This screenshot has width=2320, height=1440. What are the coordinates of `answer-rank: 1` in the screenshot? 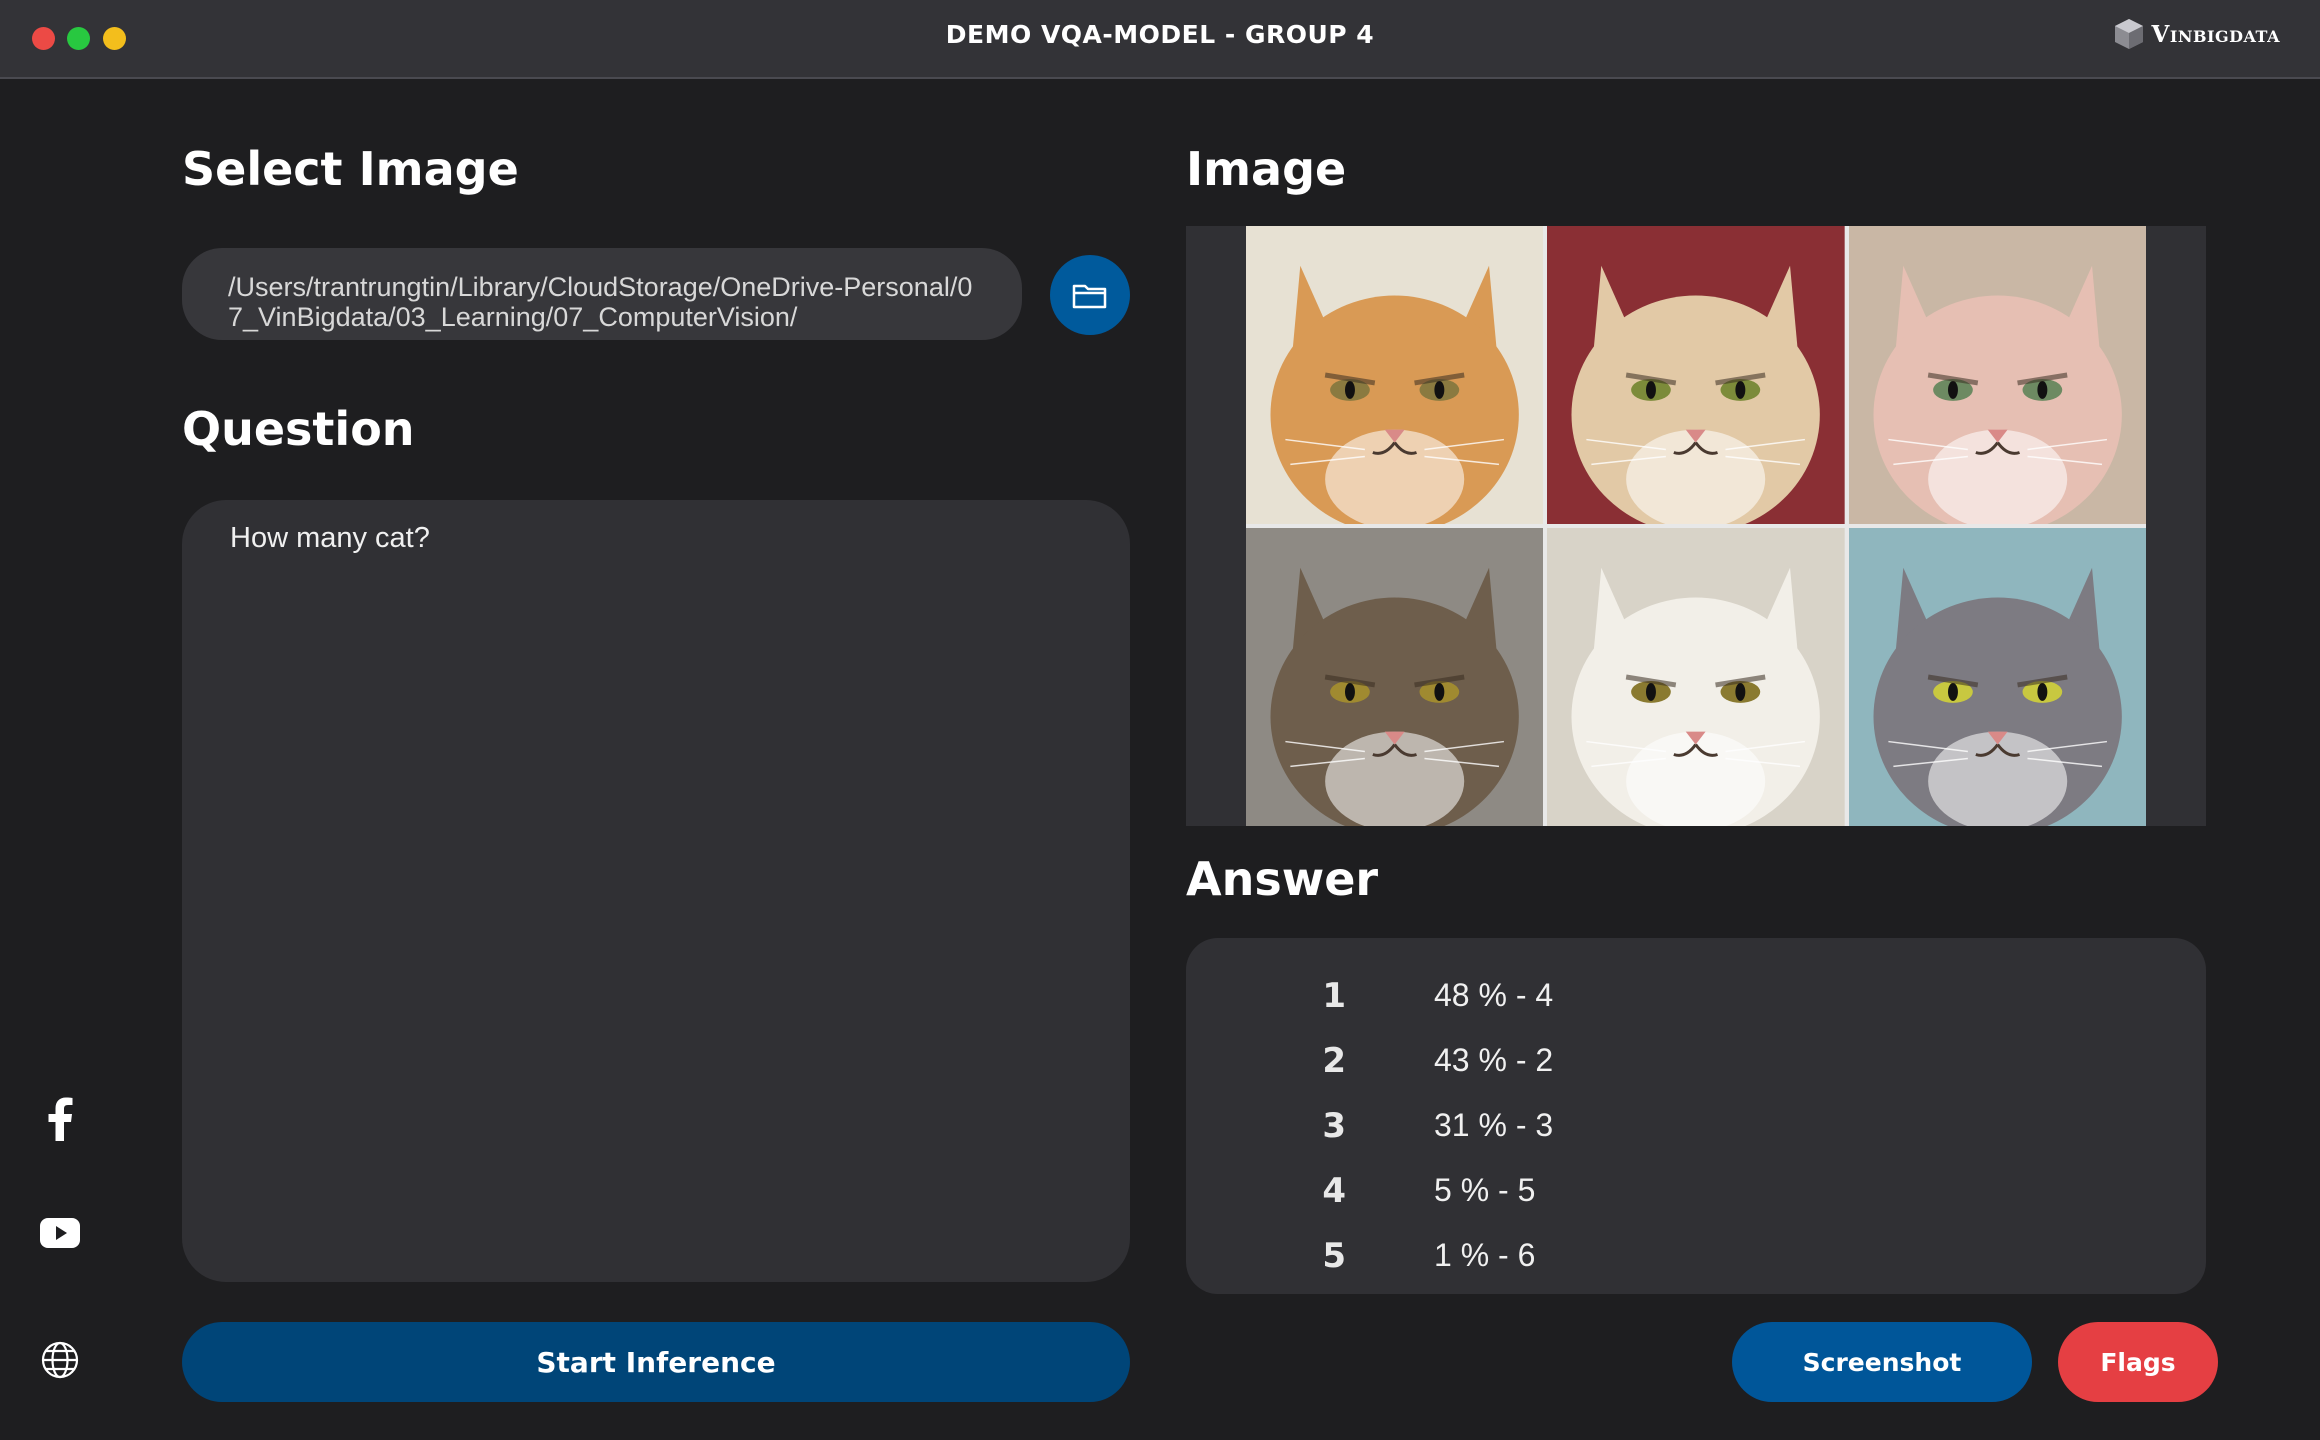 It's located at (1334, 995).